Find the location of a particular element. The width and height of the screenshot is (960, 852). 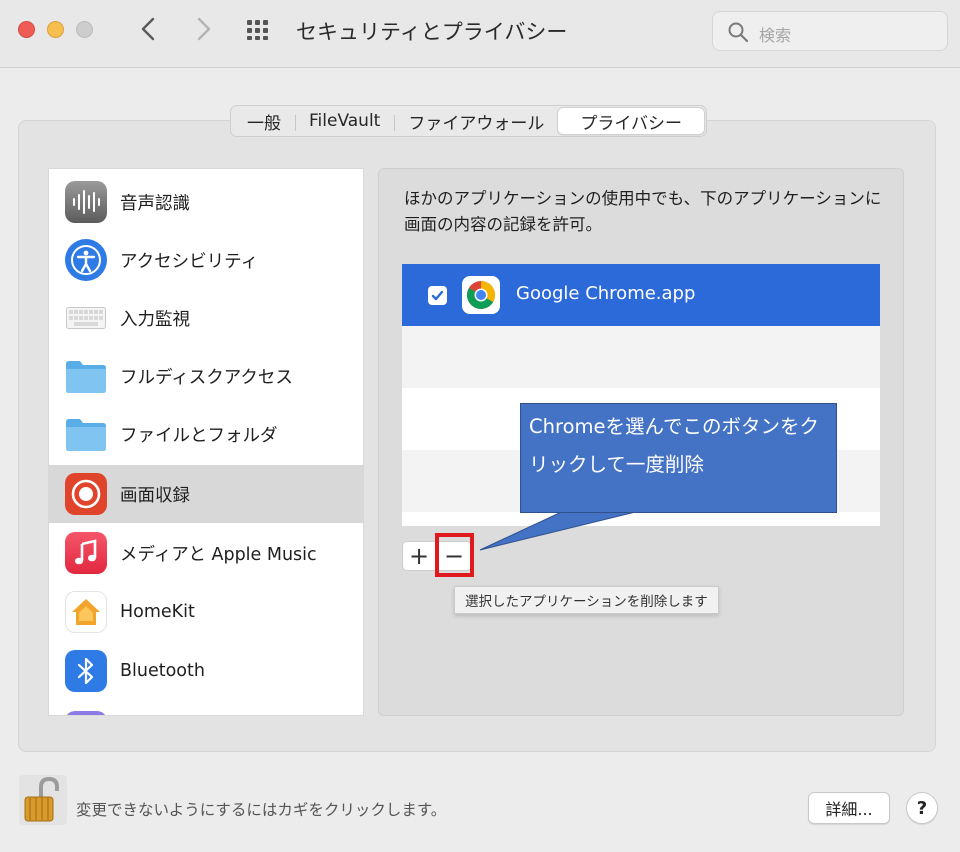

sidebar-item-partial is located at coordinates (206, 708).